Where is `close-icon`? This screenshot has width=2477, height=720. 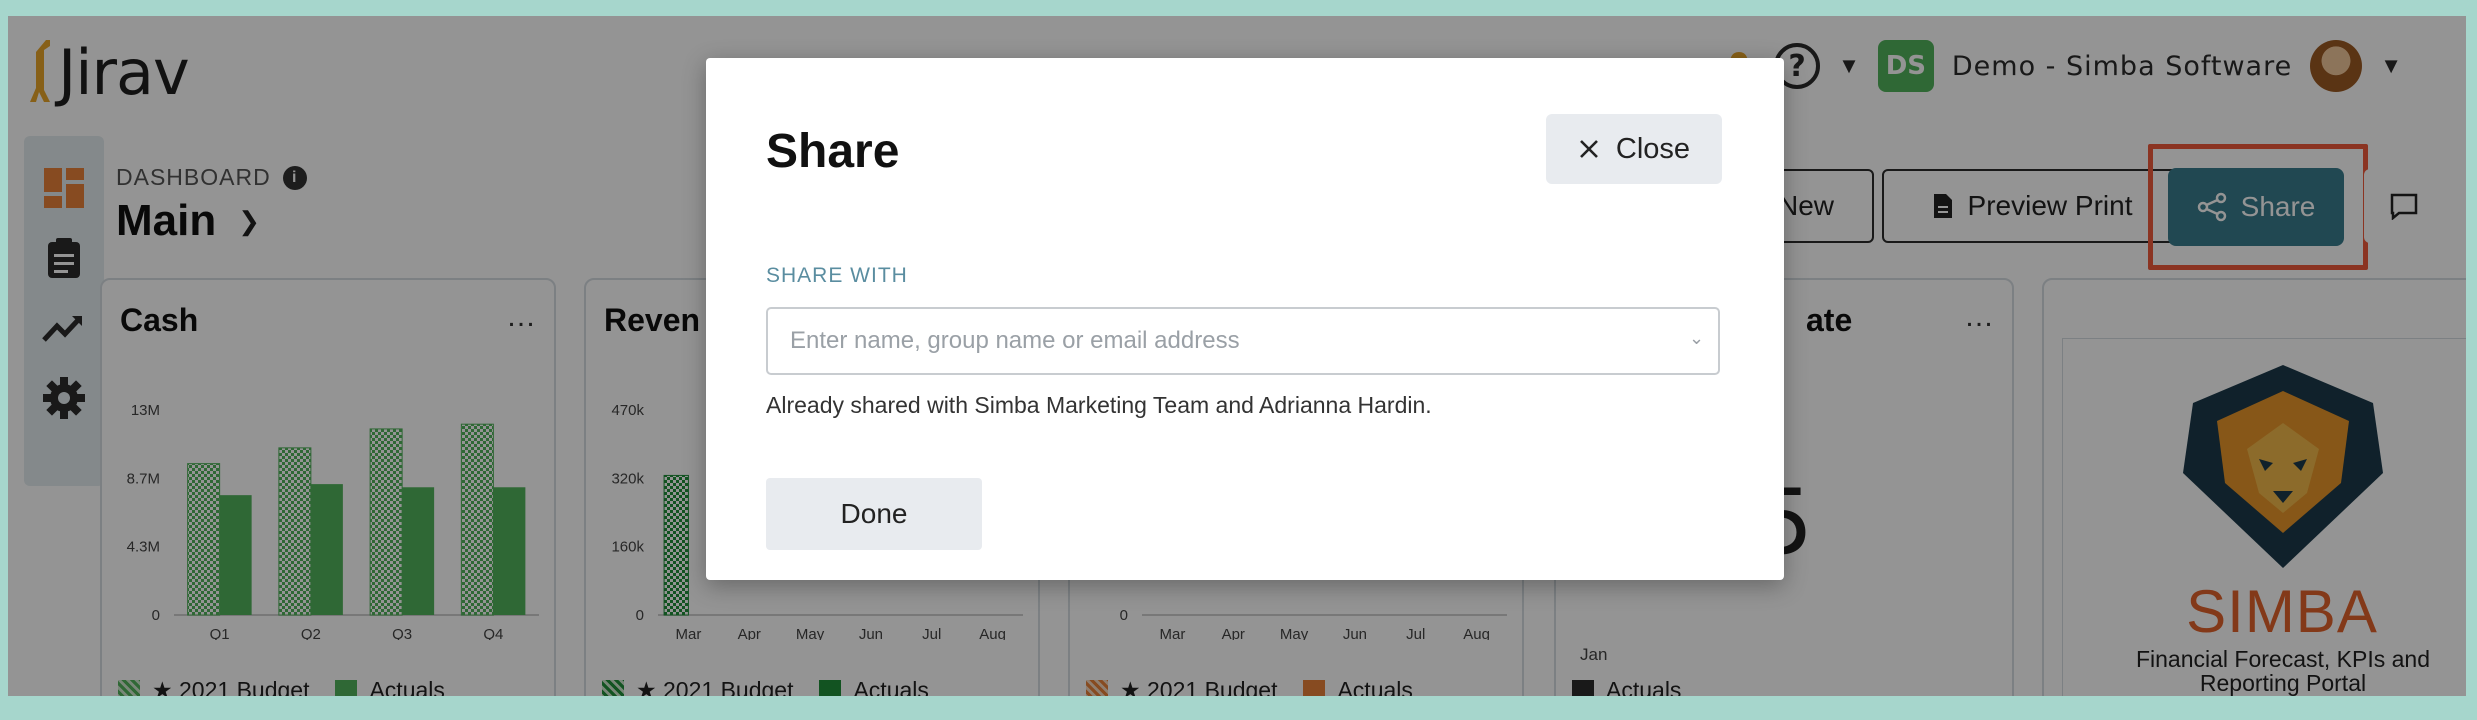 close-icon is located at coordinates (1589, 149).